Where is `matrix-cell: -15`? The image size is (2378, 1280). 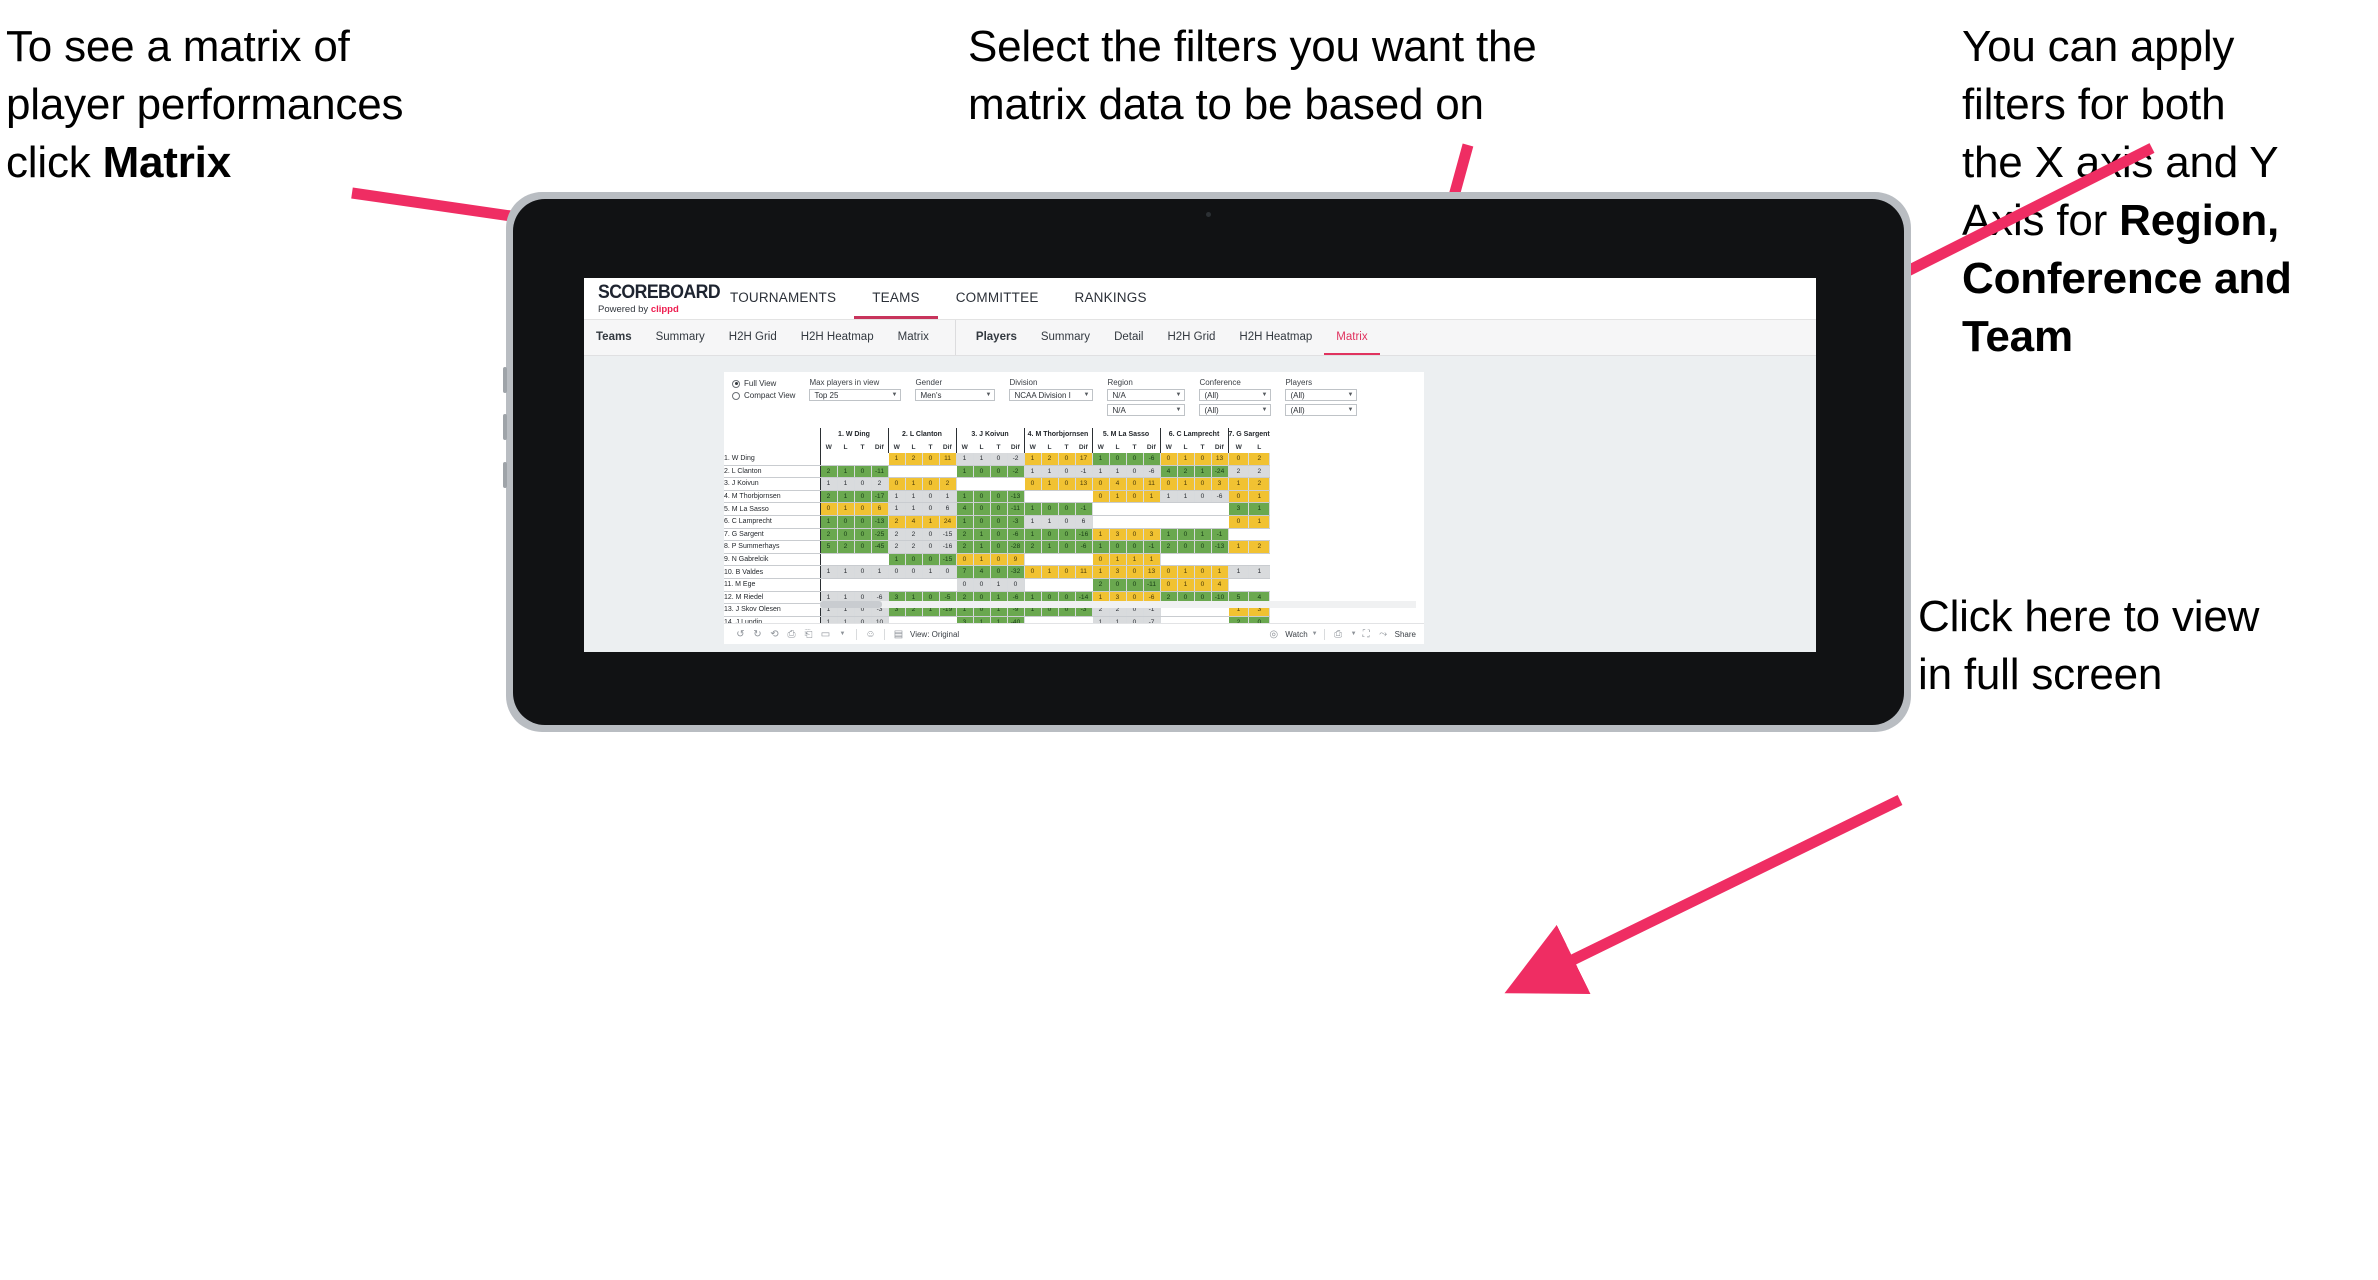 matrix-cell: -15 is located at coordinates (948, 560).